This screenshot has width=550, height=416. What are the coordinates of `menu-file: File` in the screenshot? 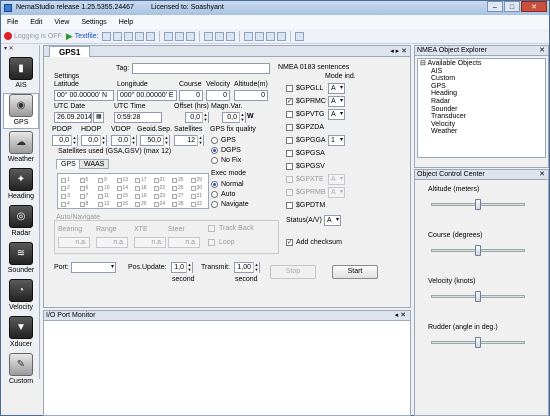 It's located at (12, 22).